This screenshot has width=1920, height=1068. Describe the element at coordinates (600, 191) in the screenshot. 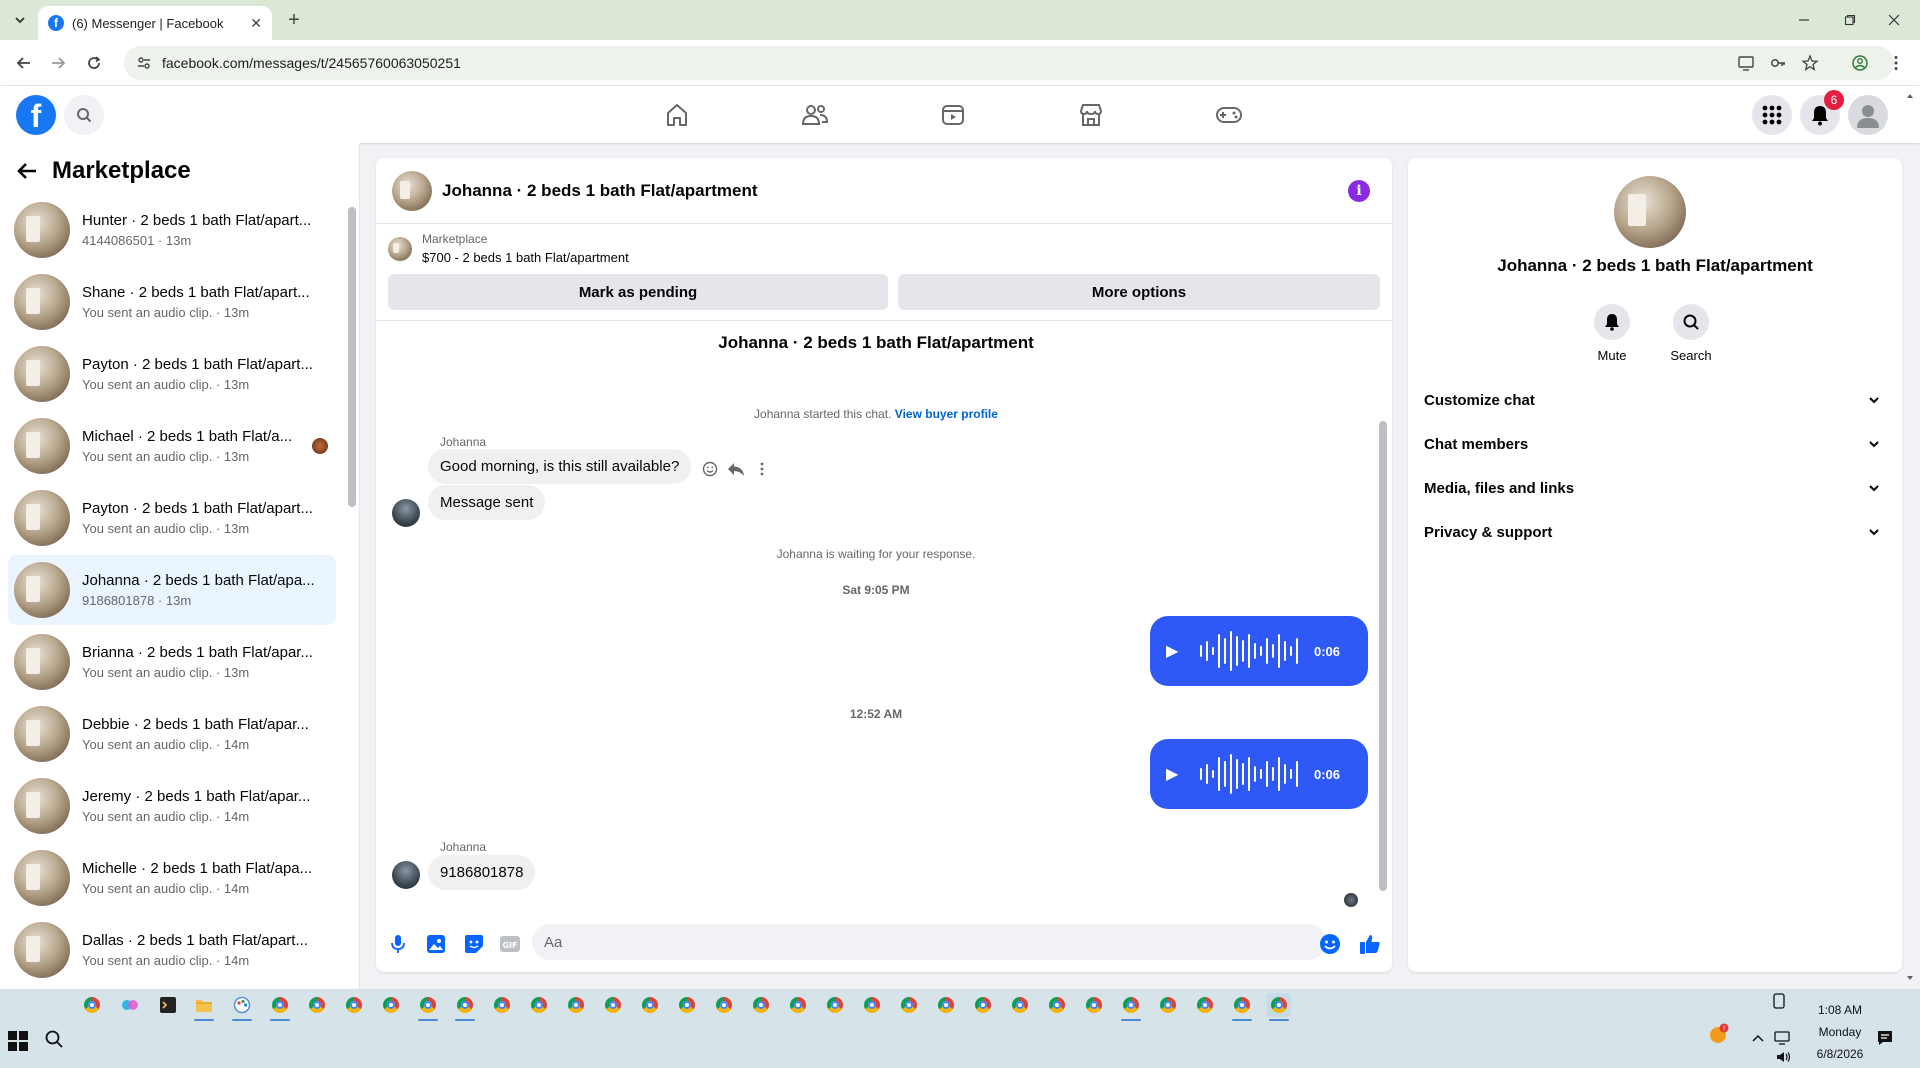

I see `chat-title: Johanna · 2 beds 1 bath Flat/apartment` at that location.